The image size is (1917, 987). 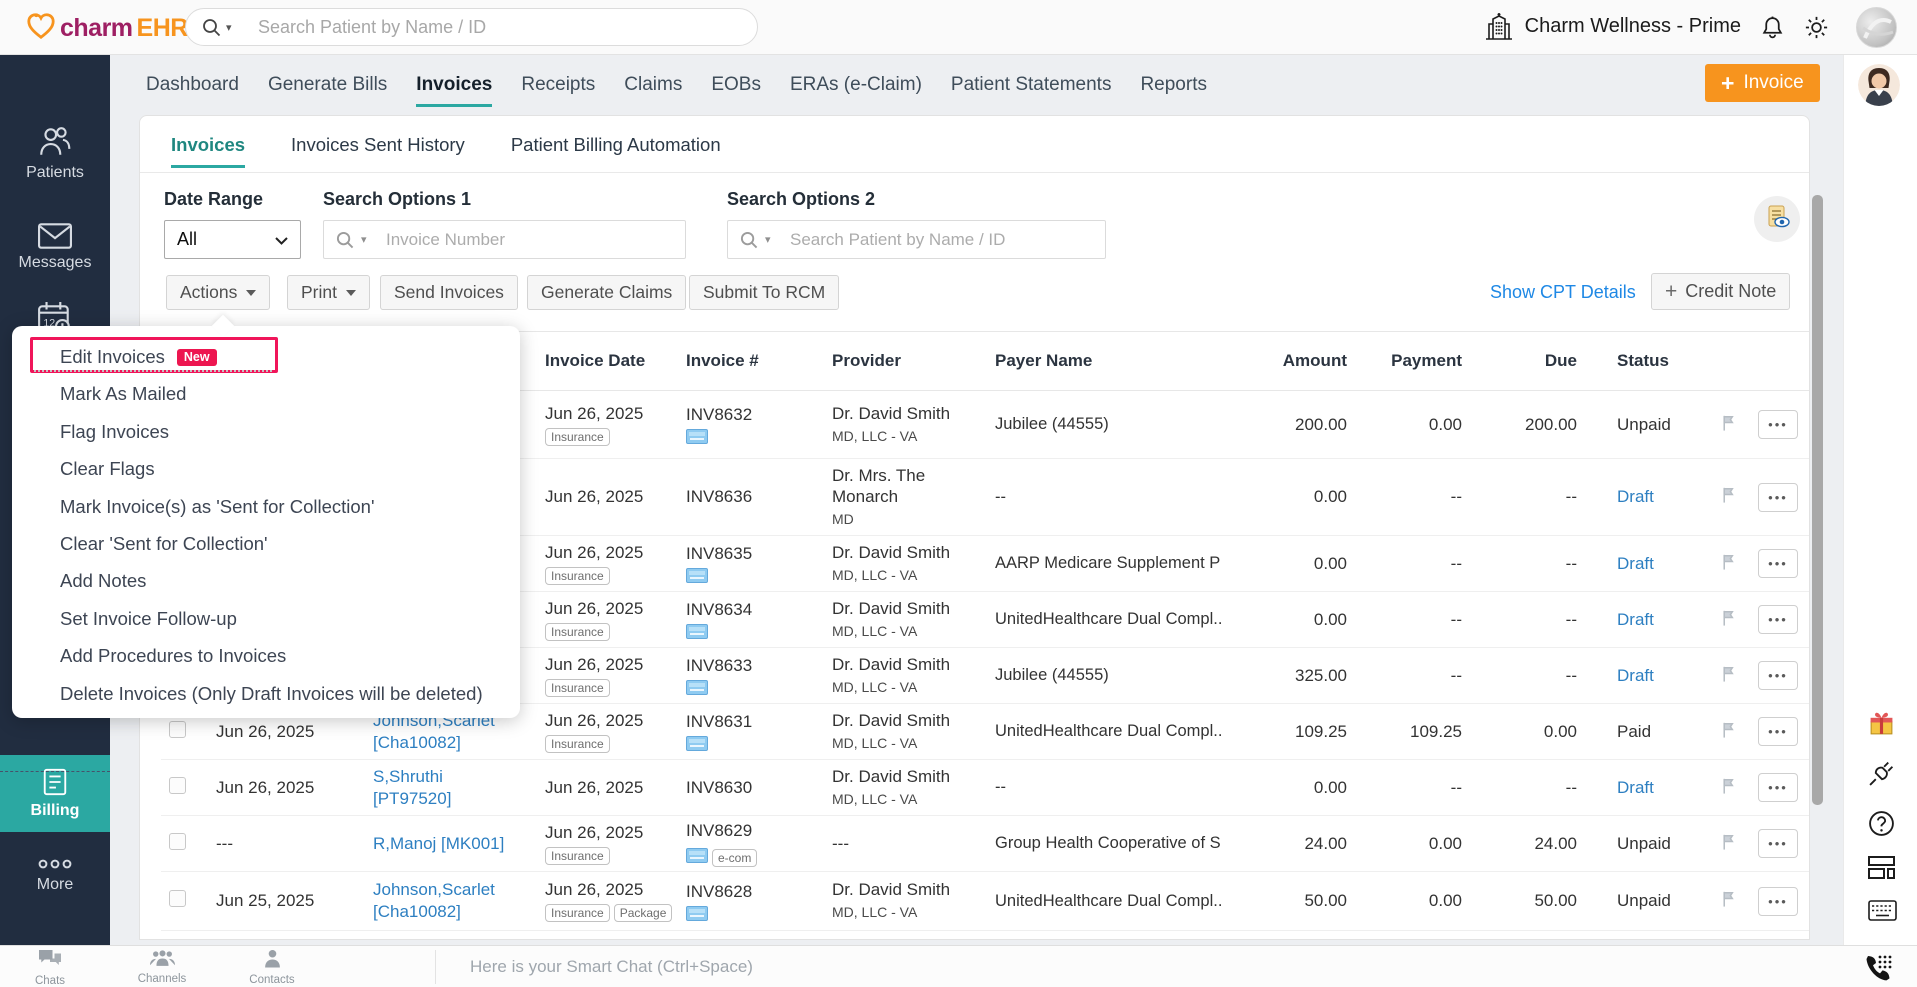 I want to click on subtab-invoices-sent-history: Invoices Sent History, so click(x=378, y=144).